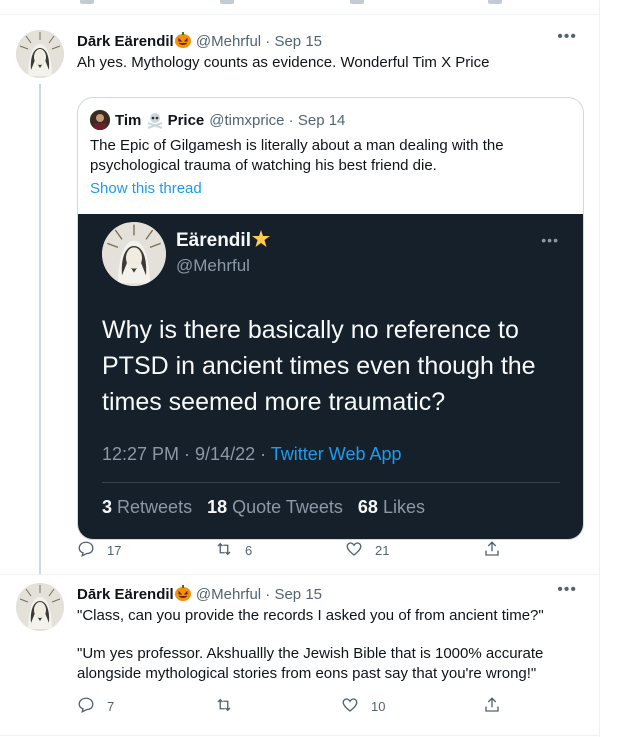  Describe the element at coordinates (252, 454) in the screenshot. I see `screenshot-timestamp: 12:27 PM · 9/14/22 · Twitter Web App` at that location.